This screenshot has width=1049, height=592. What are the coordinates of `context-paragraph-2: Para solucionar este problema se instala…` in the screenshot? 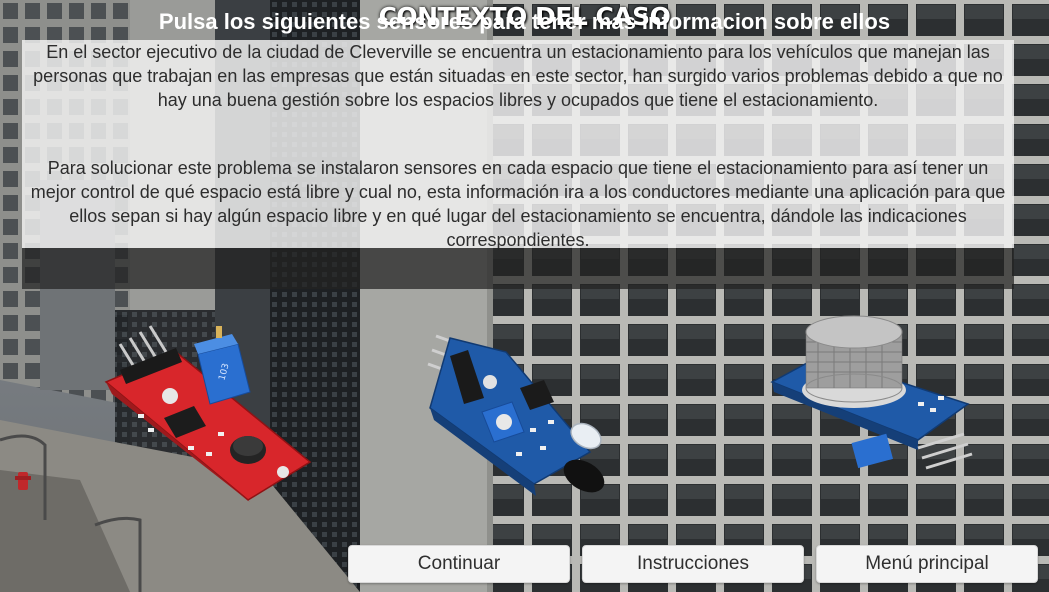 It's located at (518, 204).